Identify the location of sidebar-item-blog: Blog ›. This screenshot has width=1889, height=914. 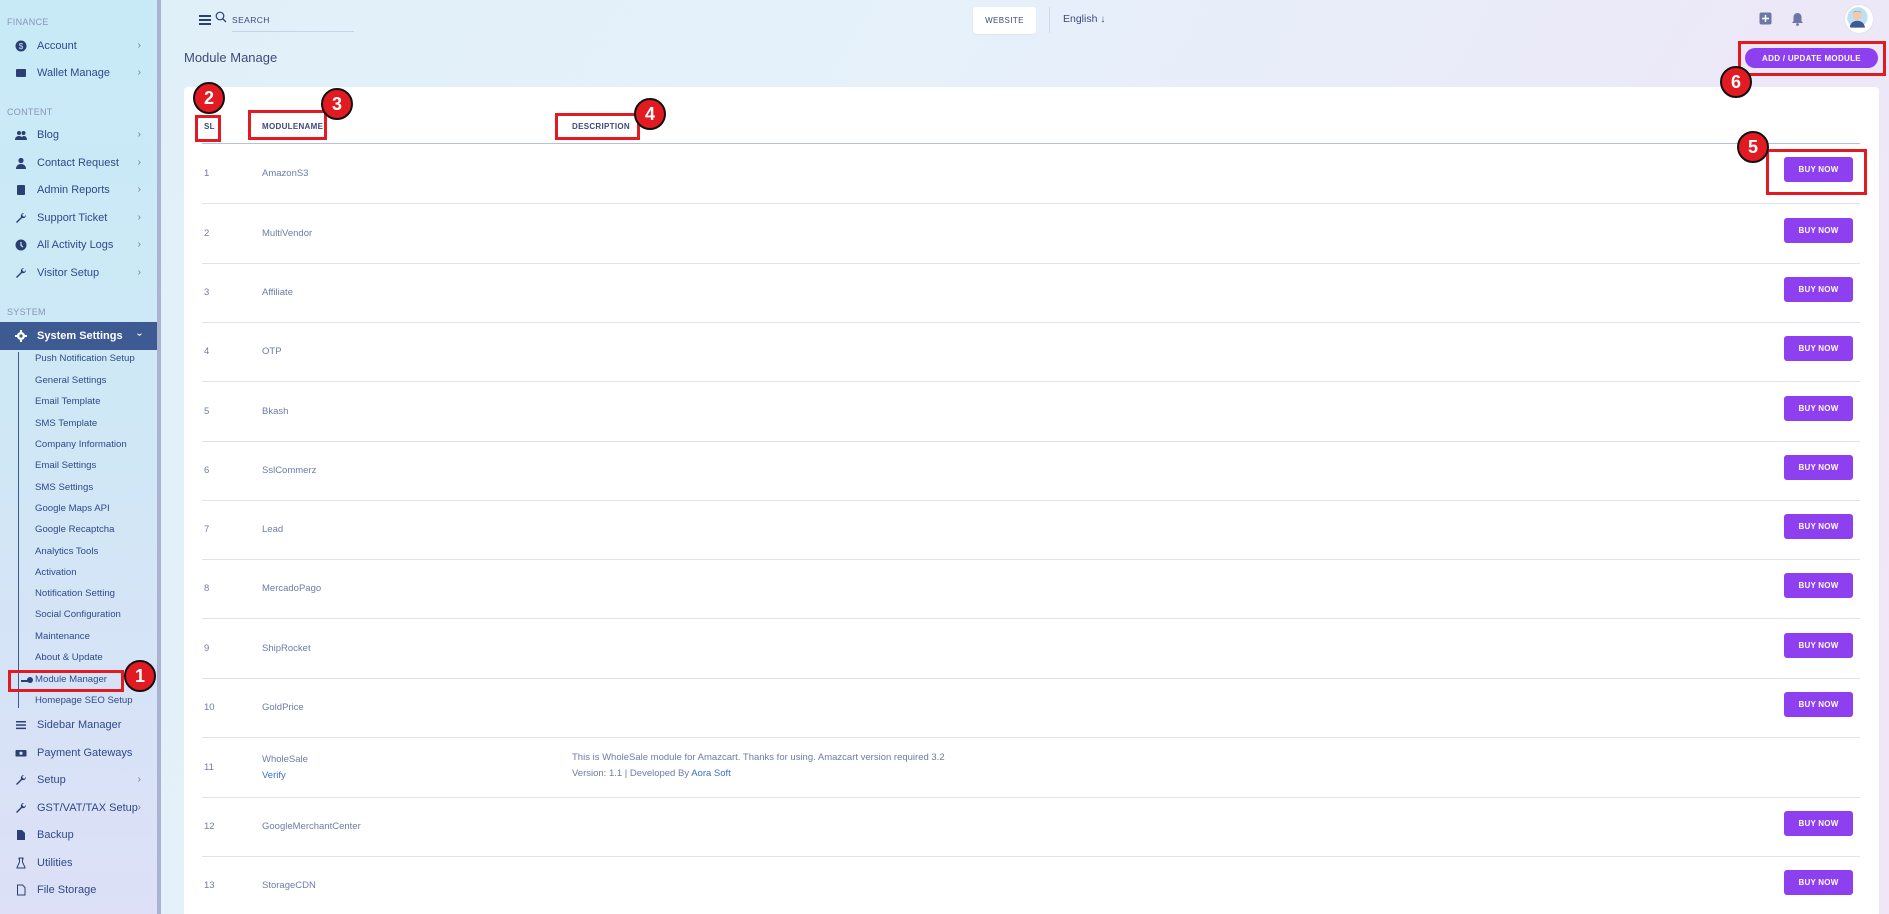
(78, 135).